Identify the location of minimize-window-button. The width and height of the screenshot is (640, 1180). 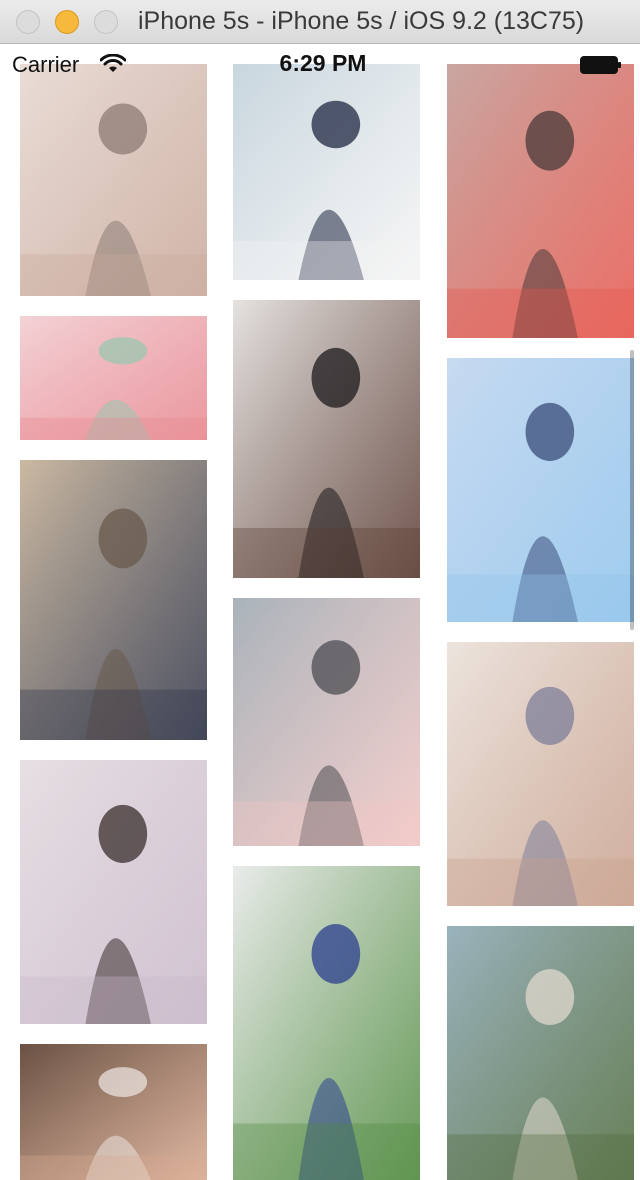
(67, 22).